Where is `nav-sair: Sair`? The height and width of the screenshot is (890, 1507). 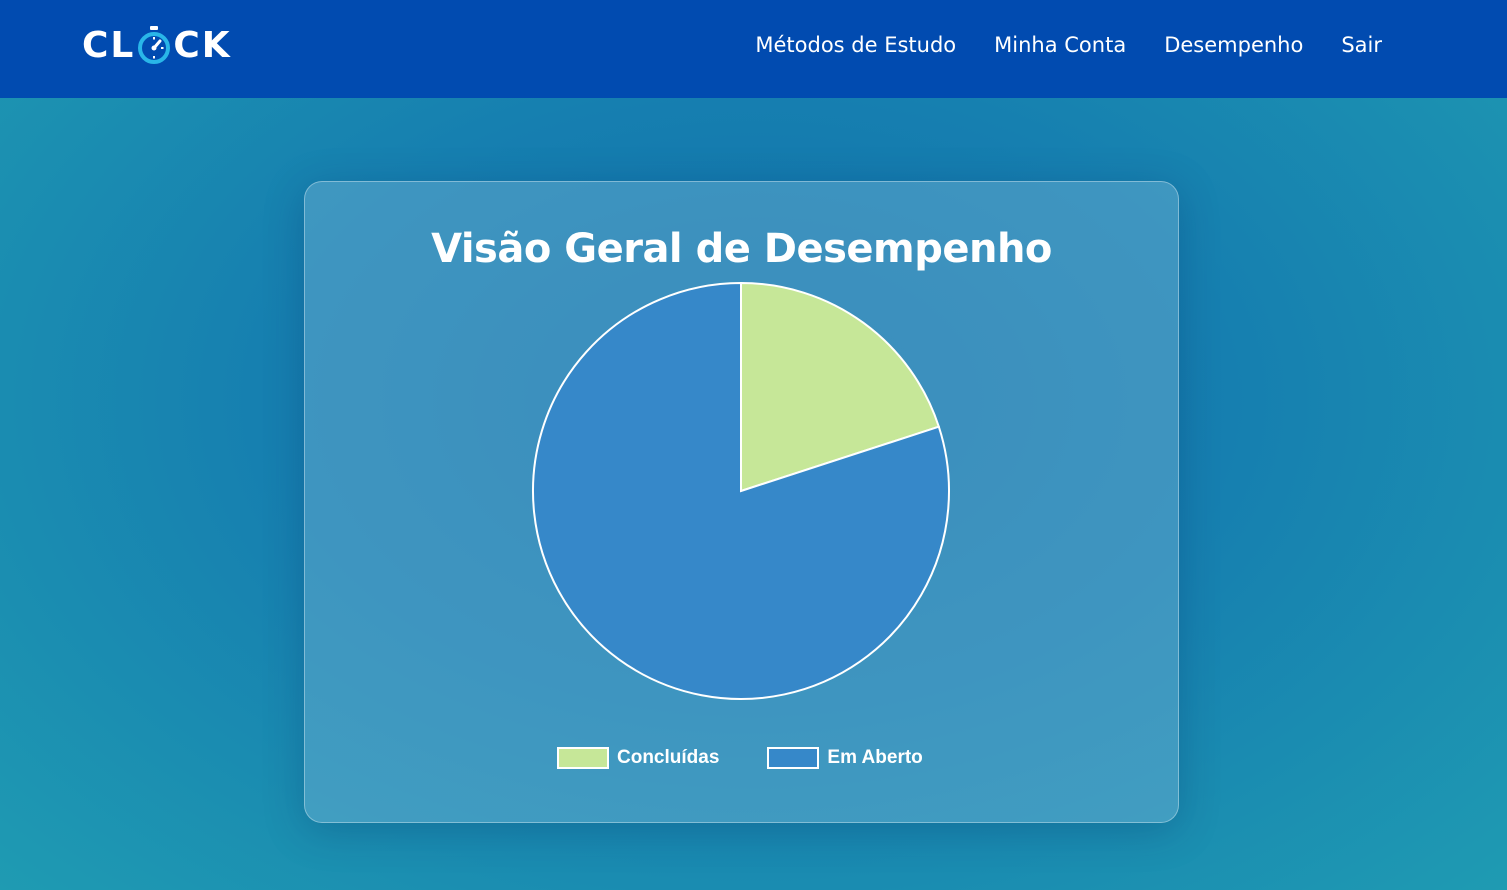 nav-sair: Sair is located at coordinates (1361, 45).